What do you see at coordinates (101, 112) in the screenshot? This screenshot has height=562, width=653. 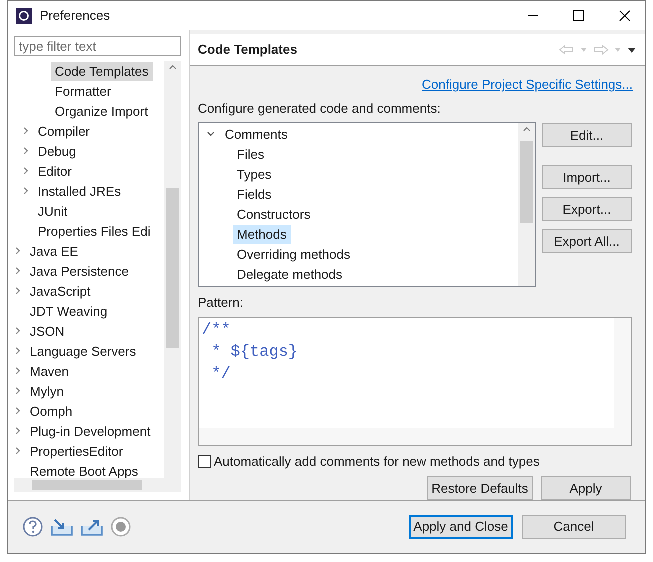 I see `tree-item: Organize Import` at bounding box center [101, 112].